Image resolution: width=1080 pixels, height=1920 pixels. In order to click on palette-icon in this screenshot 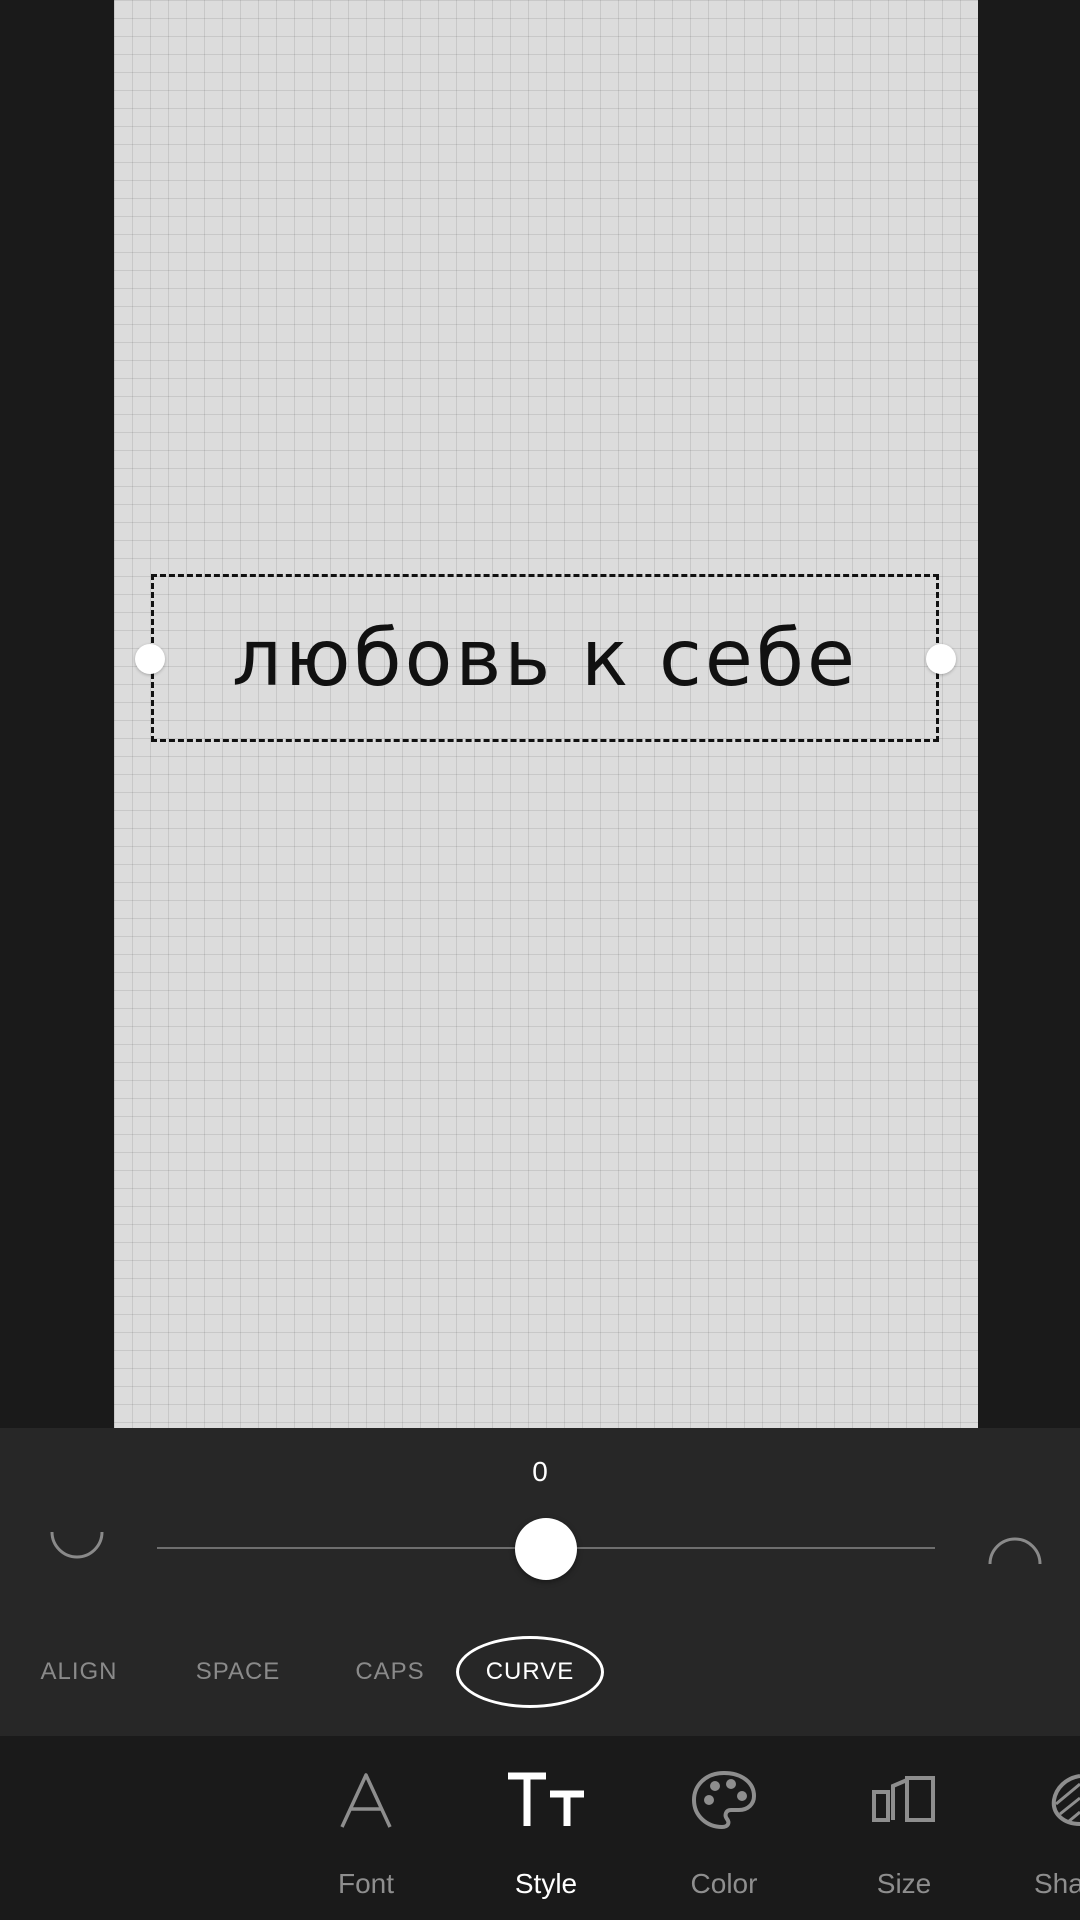, I will do `click(724, 1800)`.